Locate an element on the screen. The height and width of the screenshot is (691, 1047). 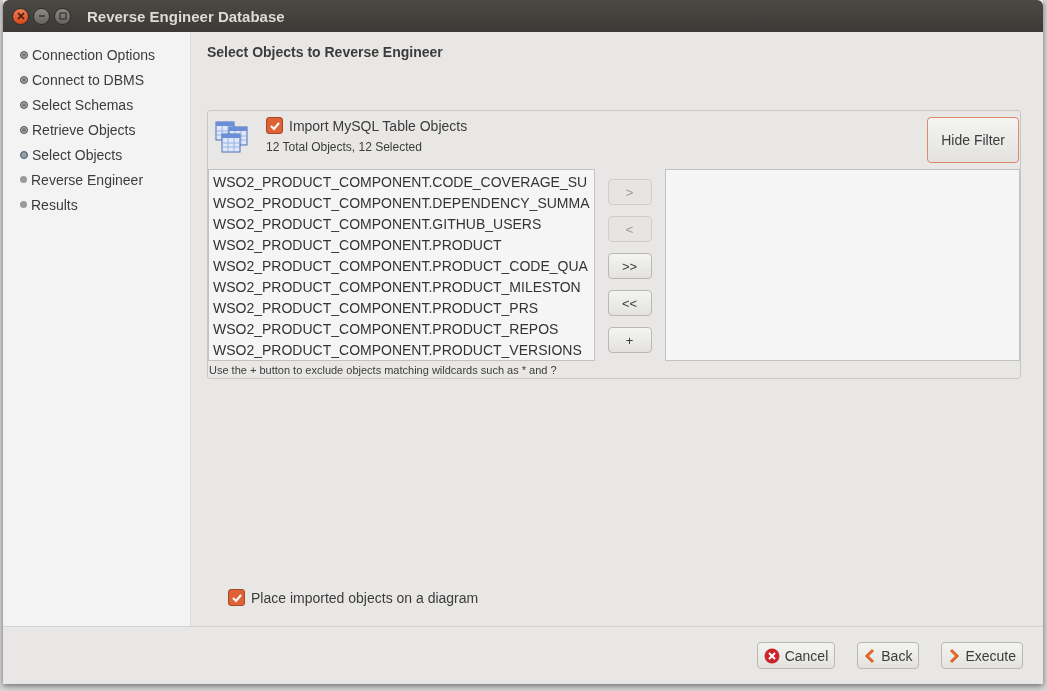
step-label: Select Objects is located at coordinates (77, 154).